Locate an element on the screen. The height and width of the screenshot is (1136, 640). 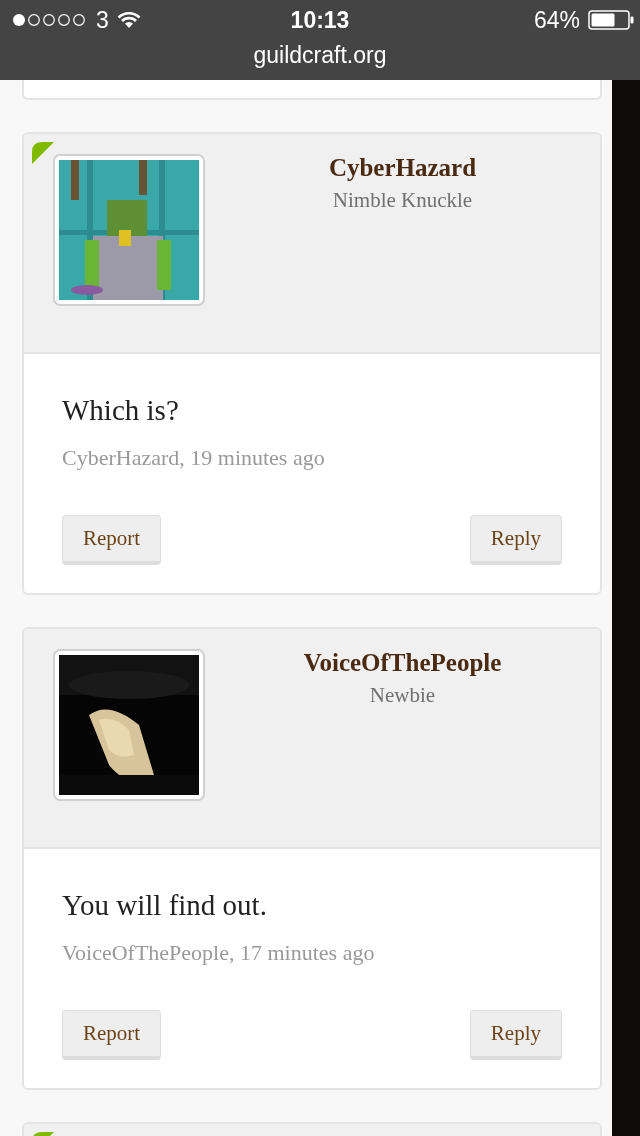
post-meta: CyberHazard, 19 minutes ago is located at coordinates (194, 458).